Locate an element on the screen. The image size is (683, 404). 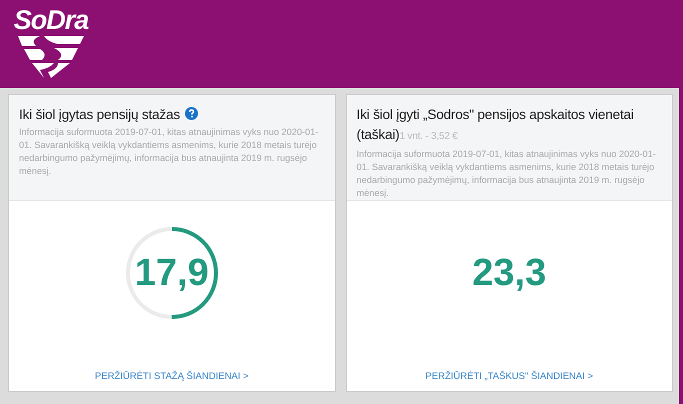
logo-emblem-icon is located at coordinates (51, 57).